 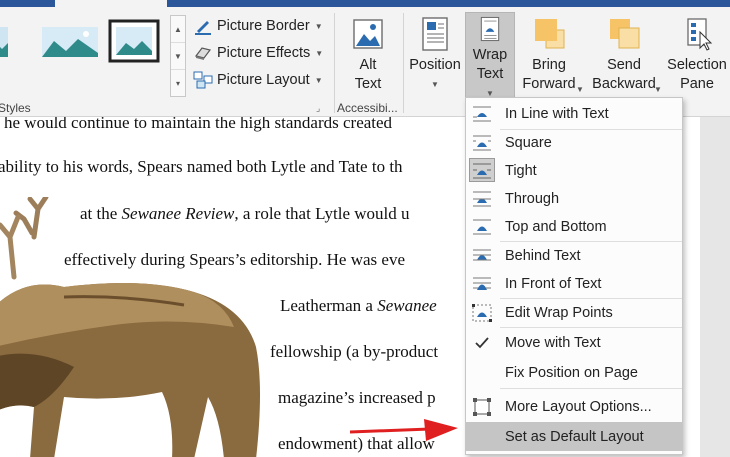 I want to click on edit-wrap-points-icon, so click(x=482, y=313).